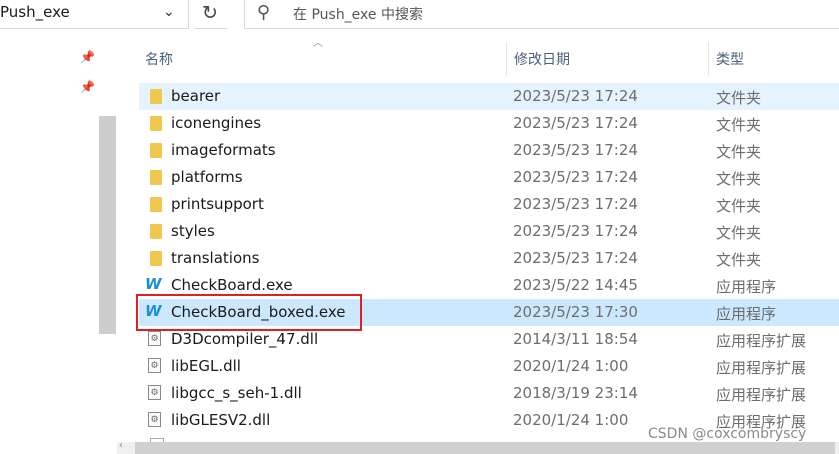 This screenshot has width=839, height=454. What do you see at coordinates (575, 285) in the screenshot?
I see `file-date: 2023/5/22 14:45` at bounding box center [575, 285].